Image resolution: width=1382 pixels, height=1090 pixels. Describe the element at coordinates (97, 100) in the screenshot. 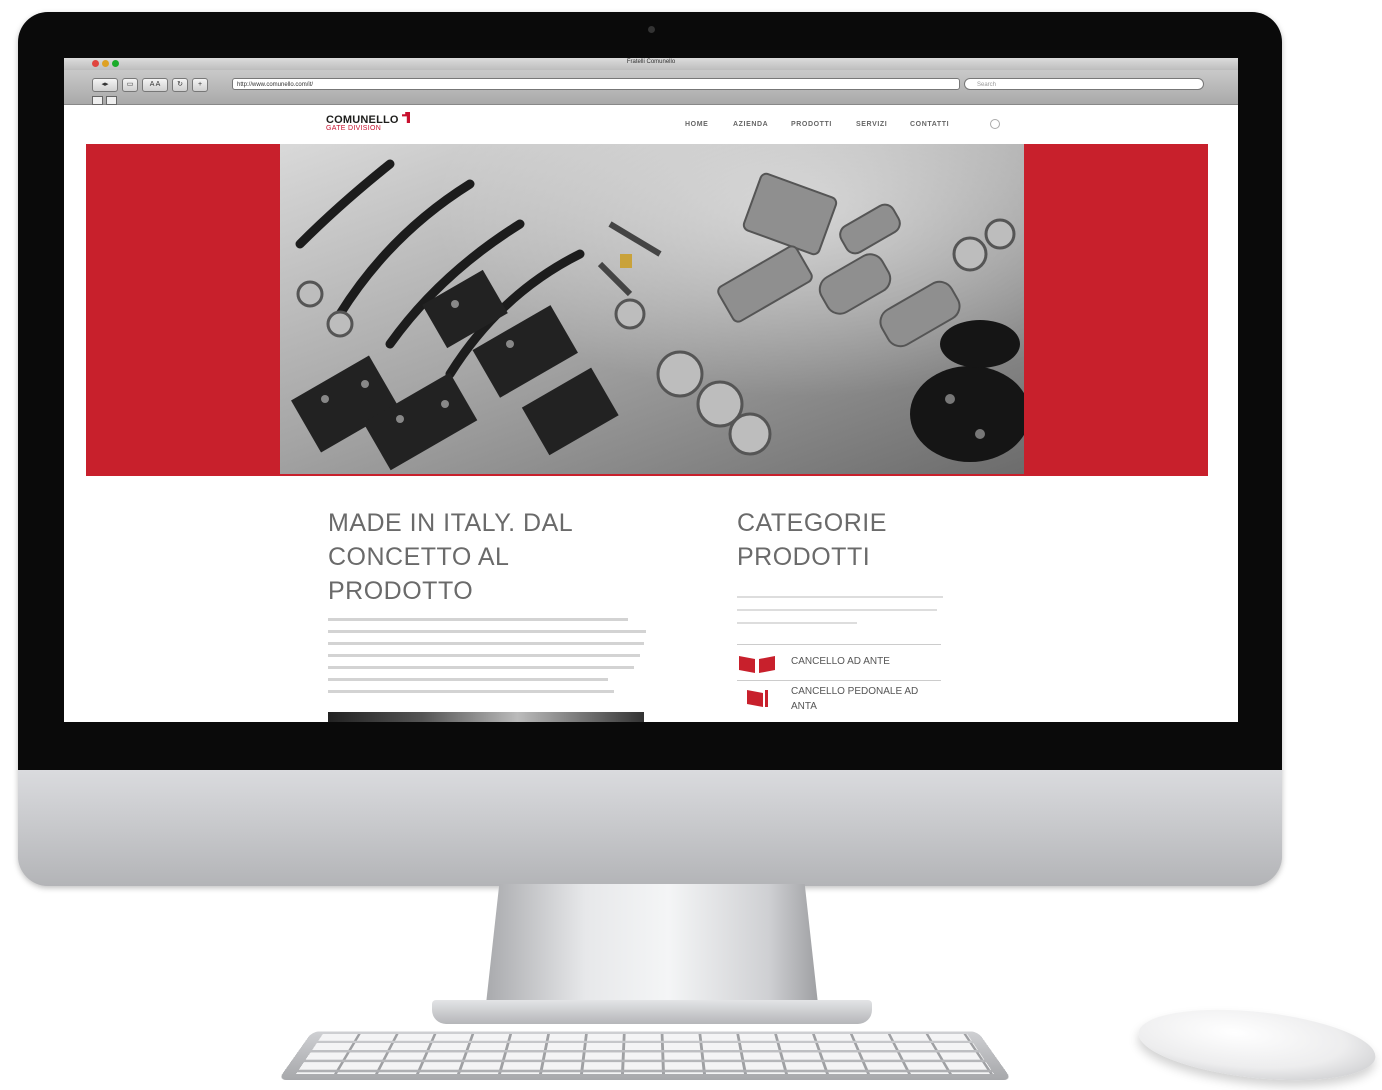

I see `reading-list-icon` at that location.